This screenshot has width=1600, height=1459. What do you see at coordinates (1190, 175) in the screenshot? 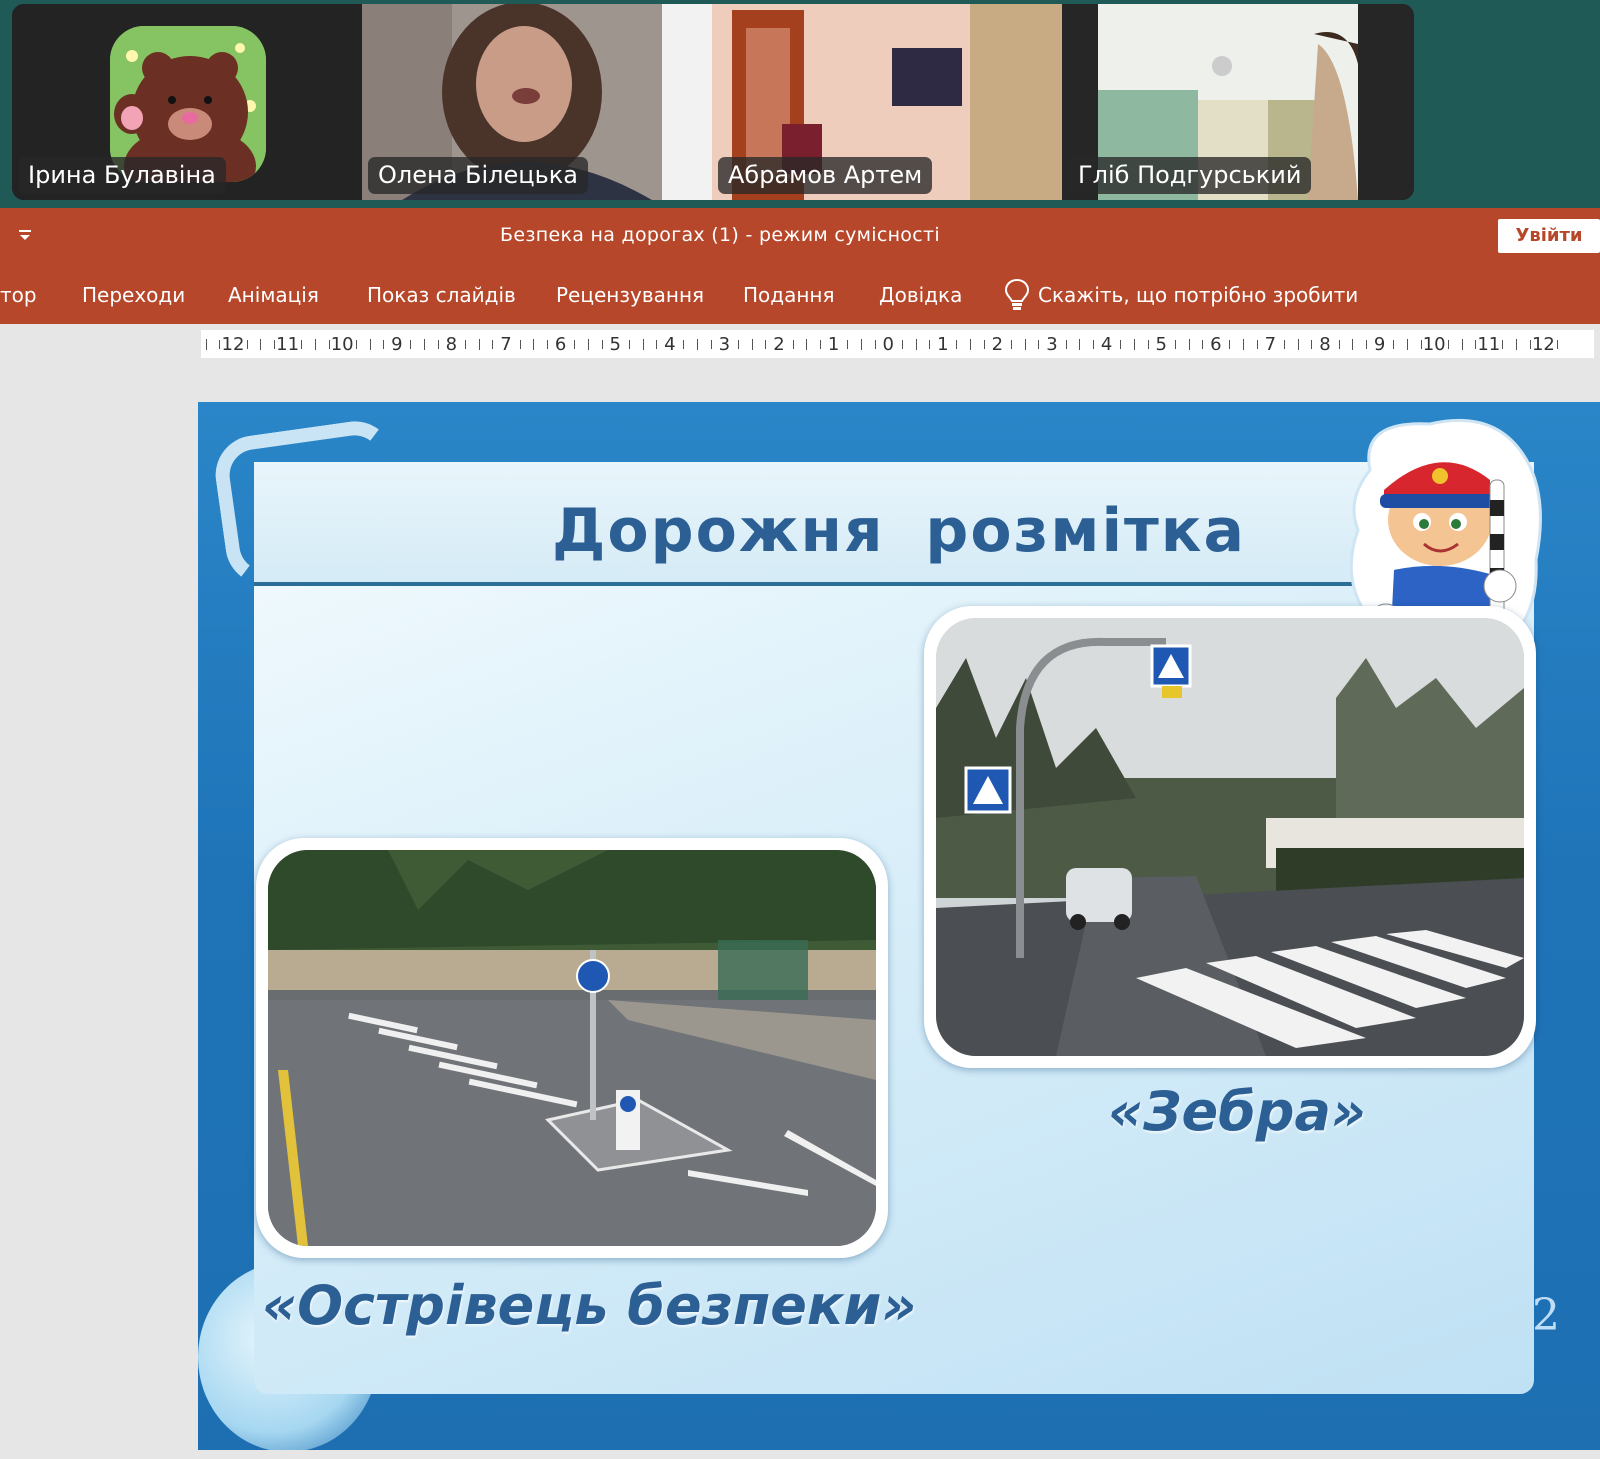
I see `participant-name: Гліб Подгурський` at bounding box center [1190, 175].